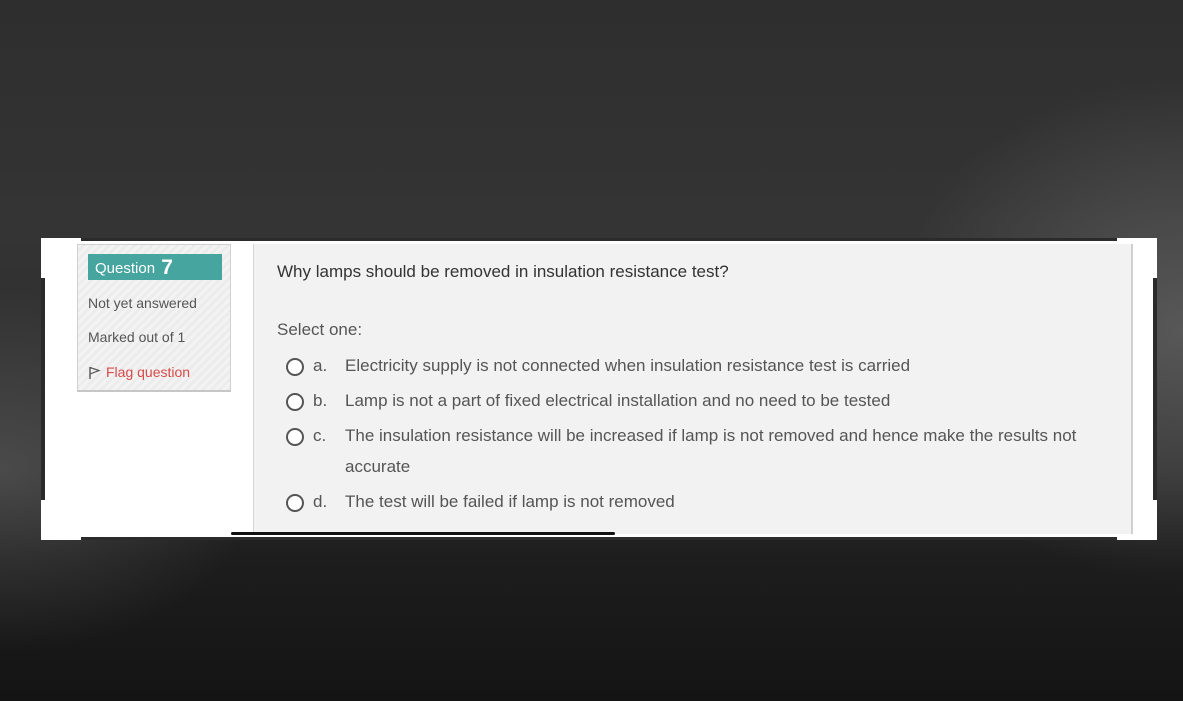 This screenshot has height=701, width=1183. Describe the element at coordinates (295, 367) in the screenshot. I see `radio-button-a` at that location.